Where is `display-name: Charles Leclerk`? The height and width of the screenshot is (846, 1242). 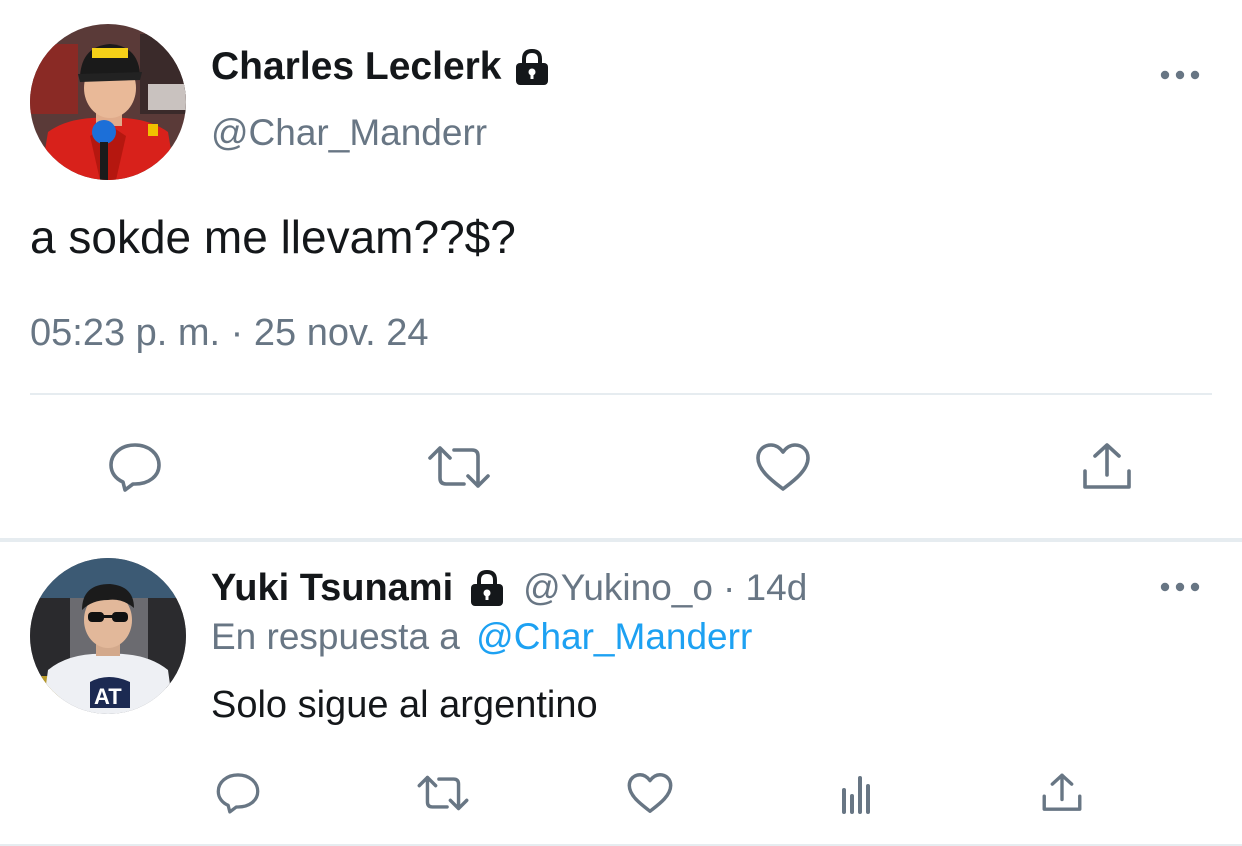 display-name: Charles Leclerk is located at coordinates (356, 67).